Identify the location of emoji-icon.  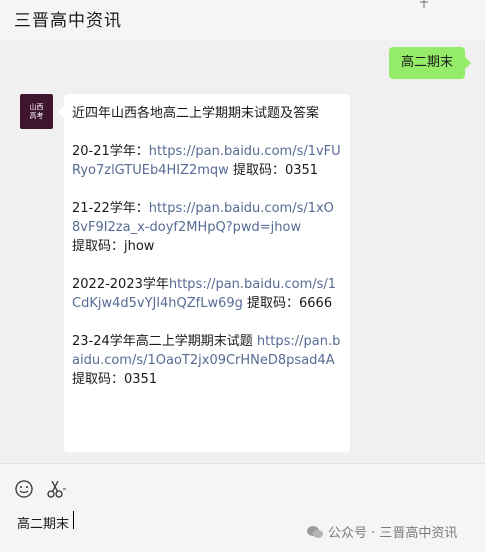
(24, 489).